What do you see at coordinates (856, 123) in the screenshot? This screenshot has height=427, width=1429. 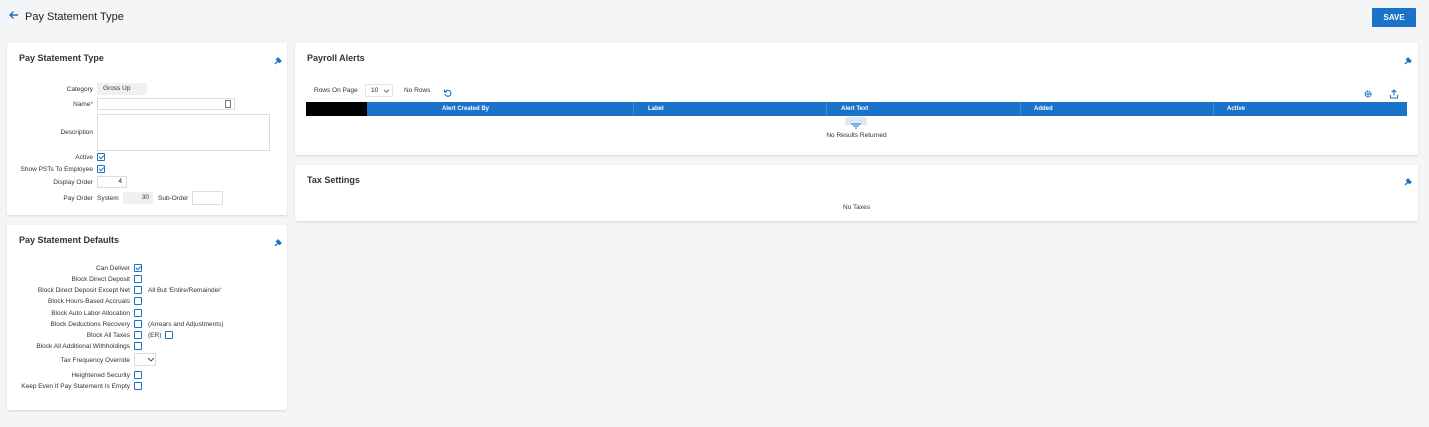 I see `filter-icon` at bounding box center [856, 123].